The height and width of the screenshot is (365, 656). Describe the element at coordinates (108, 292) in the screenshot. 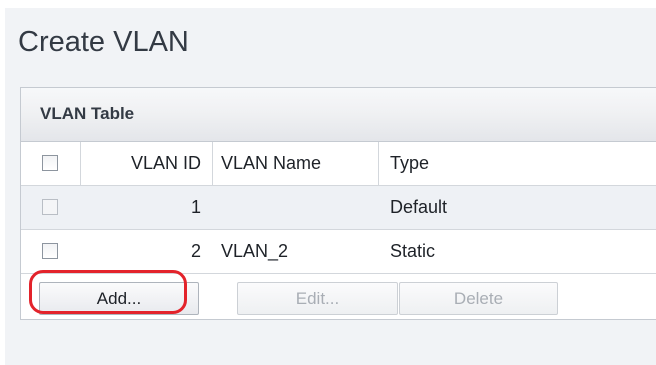

I see `highlight-annotation` at that location.